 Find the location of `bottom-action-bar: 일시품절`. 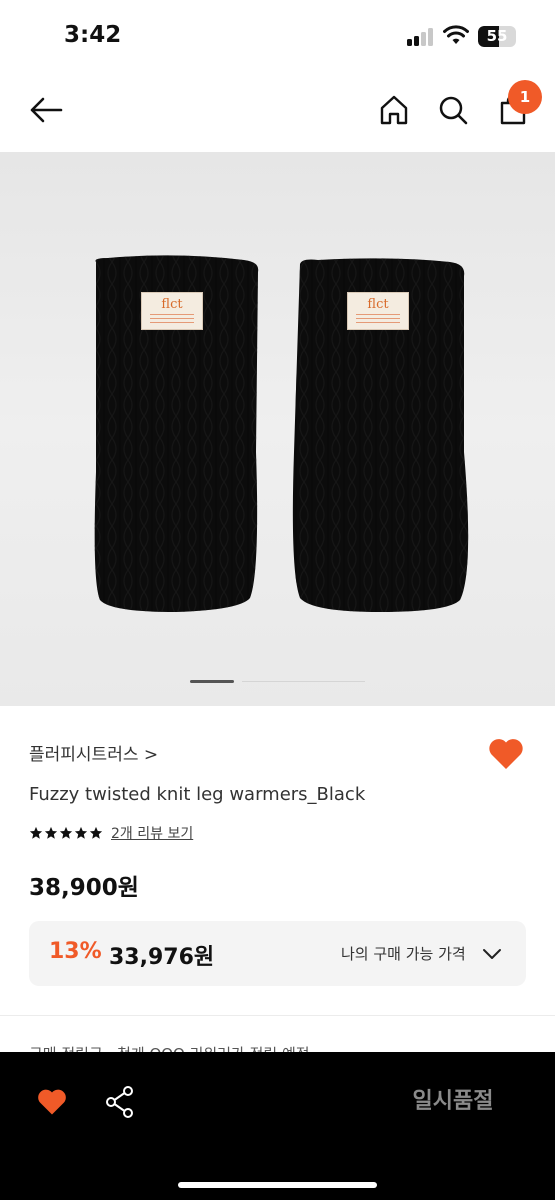

bottom-action-bar: 일시품절 is located at coordinates (277, 1126).